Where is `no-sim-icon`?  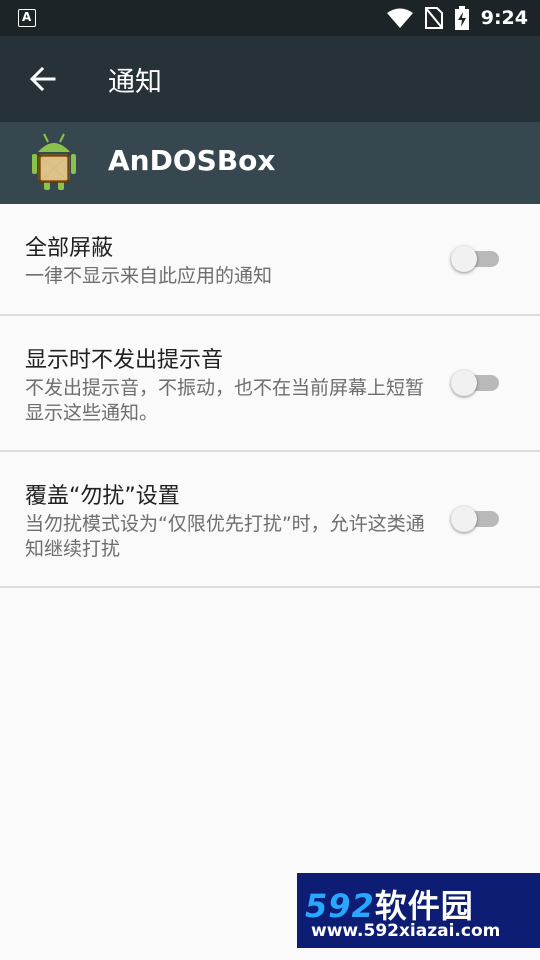 no-sim-icon is located at coordinates (433, 18).